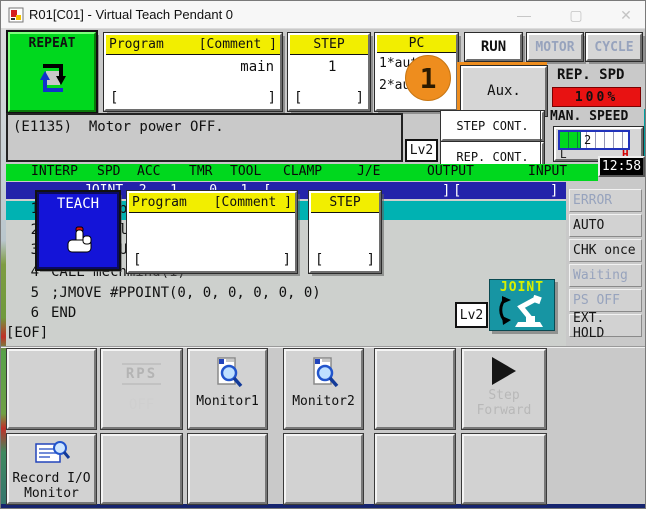 The height and width of the screenshot is (509, 646). I want to click on cycle-button: CYCLE, so click(614, 47).